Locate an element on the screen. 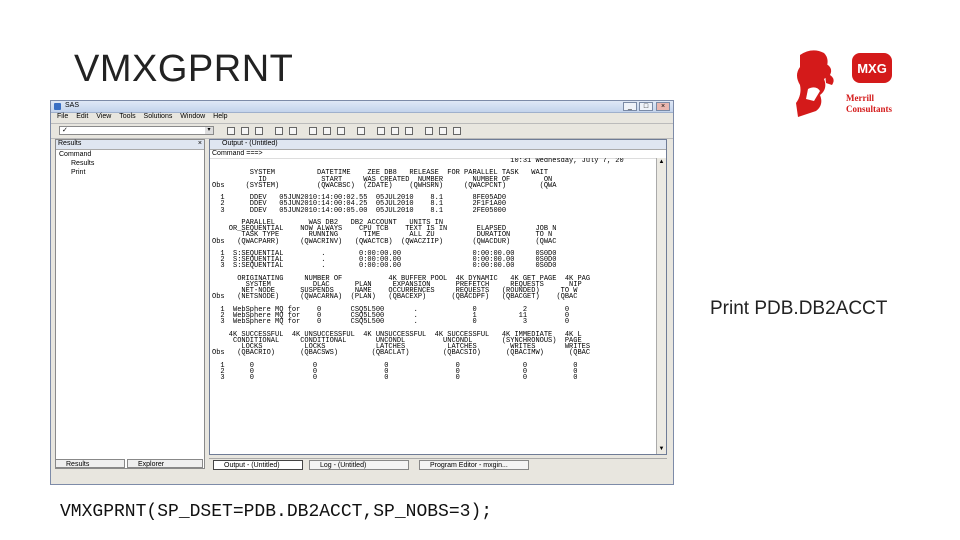 The width and height of the screenshot is (960, 540). open-icon is located at coordinates (245, 131).